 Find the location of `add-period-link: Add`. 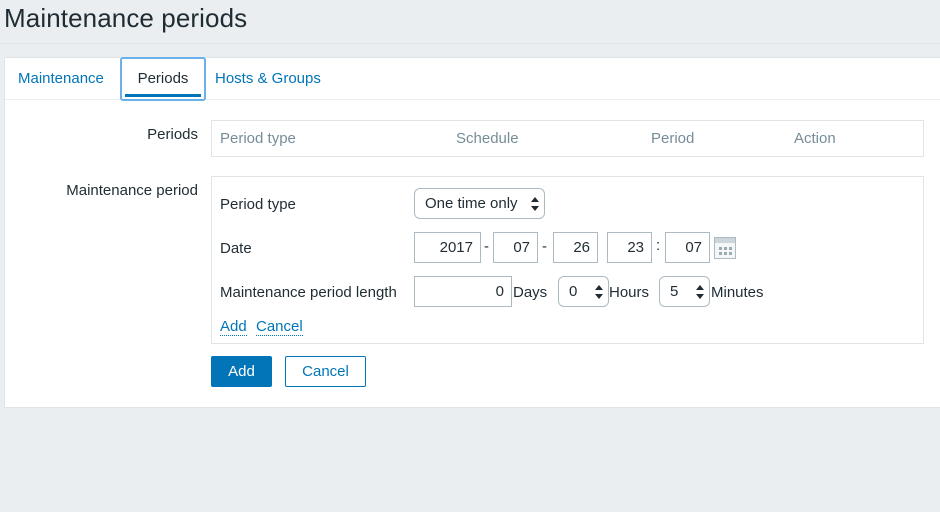

add-period-link: Add is located at coordinates (233, 327).